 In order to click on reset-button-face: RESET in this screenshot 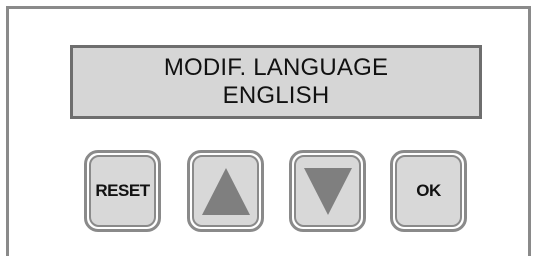, I will do `click(122, 191)`.